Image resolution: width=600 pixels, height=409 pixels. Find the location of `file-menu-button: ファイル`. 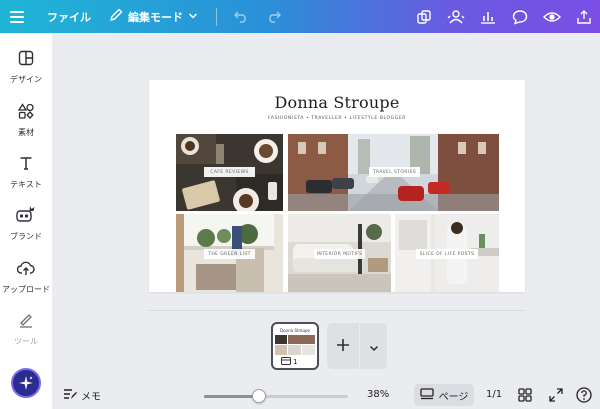

file-menu-button: ファイル is located at coordinates (67, 17).